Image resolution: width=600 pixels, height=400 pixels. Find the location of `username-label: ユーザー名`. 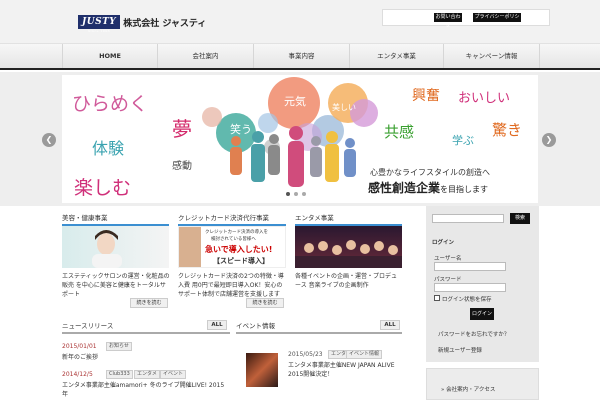

username-label: ユーザー名 is located at coordinates (448, 259).